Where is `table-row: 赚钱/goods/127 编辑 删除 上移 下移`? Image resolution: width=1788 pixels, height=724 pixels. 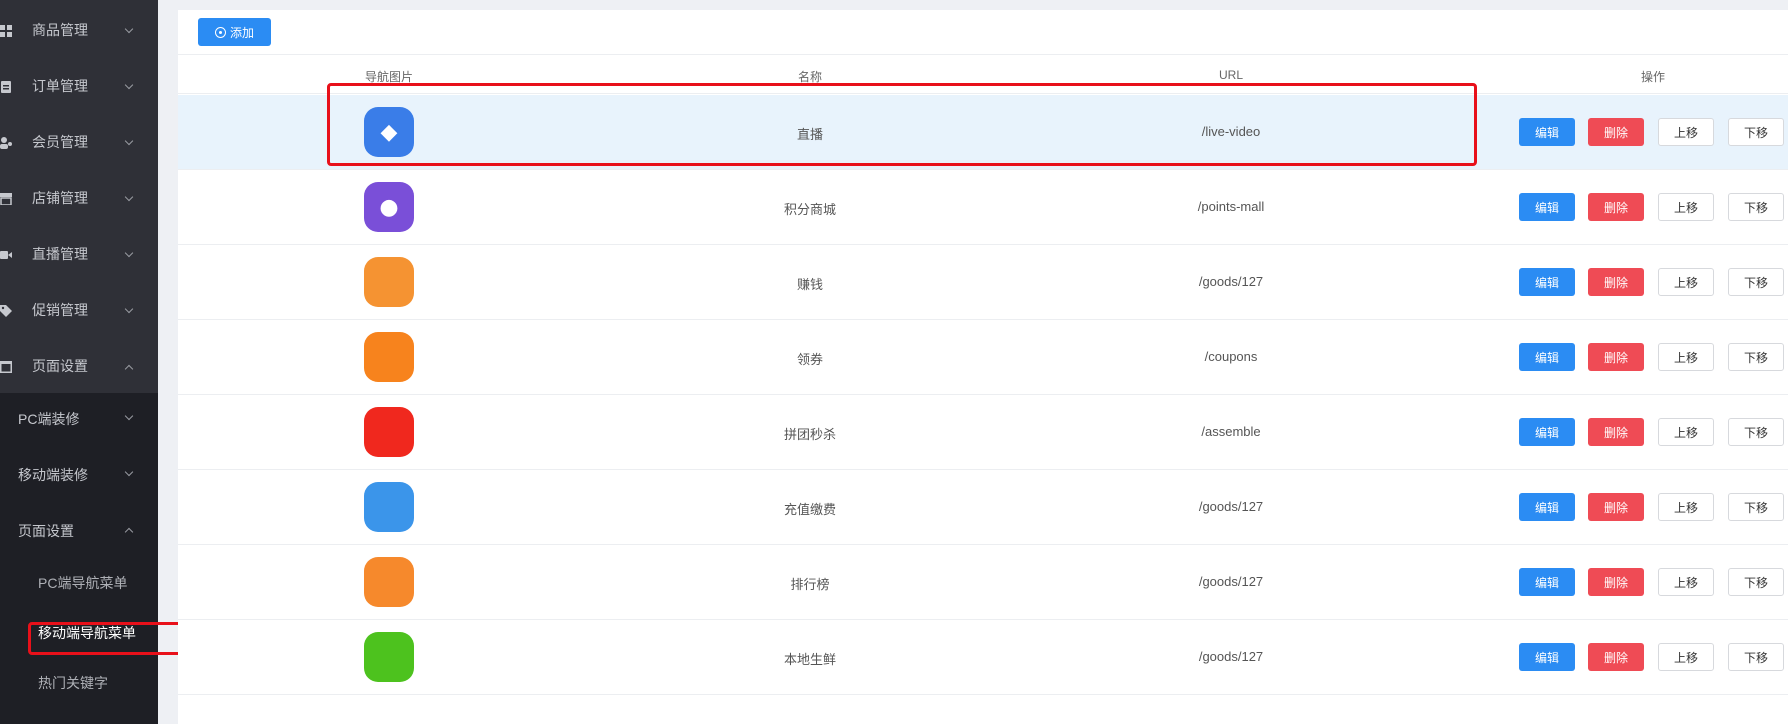 table-row: 赚钱/goods/127 编辑 删除 上移 下移 is located at coordinates (983, 282).